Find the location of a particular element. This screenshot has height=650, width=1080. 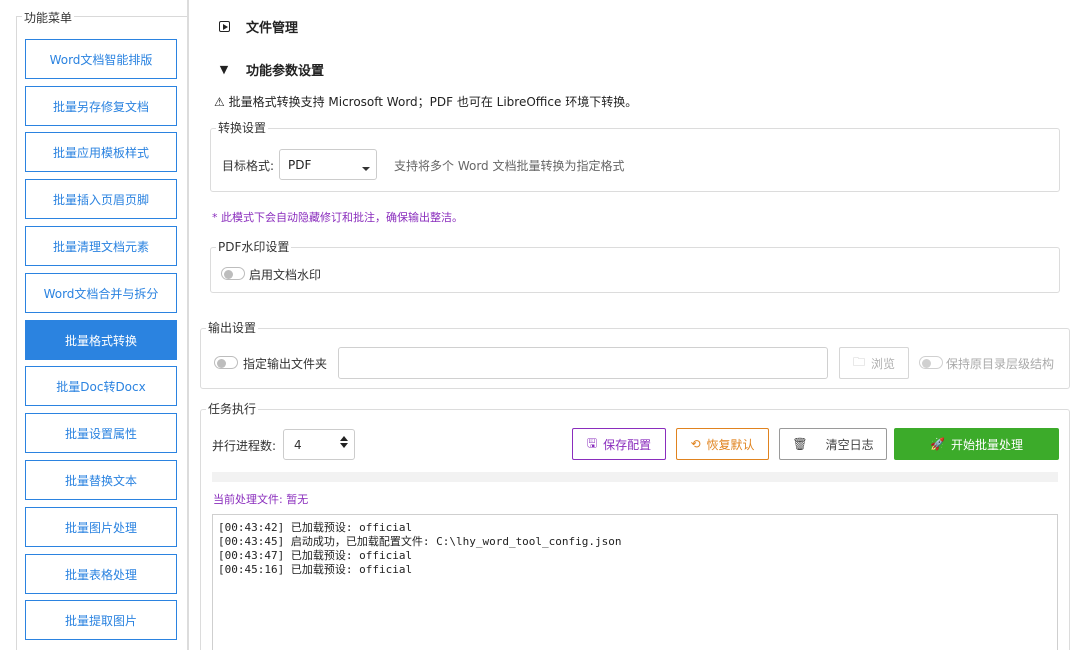

sidebar-item-merge-split: Word文档合并与拆分 is located at coordinates (101, 293).